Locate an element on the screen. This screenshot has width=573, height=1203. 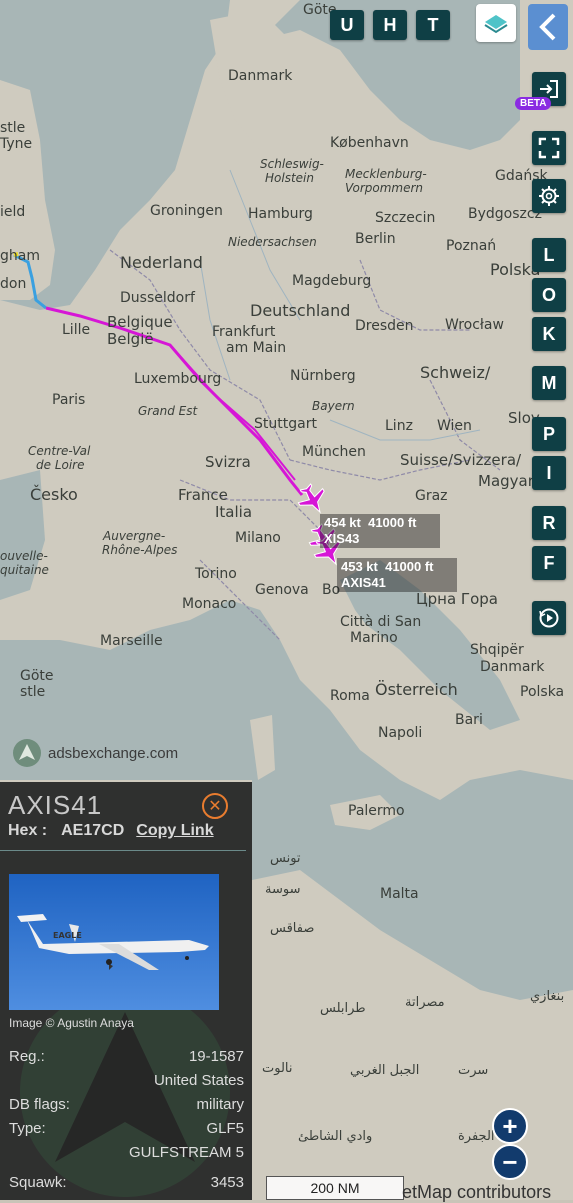
toggle-t-button: T is located at coordinates (433, 25).